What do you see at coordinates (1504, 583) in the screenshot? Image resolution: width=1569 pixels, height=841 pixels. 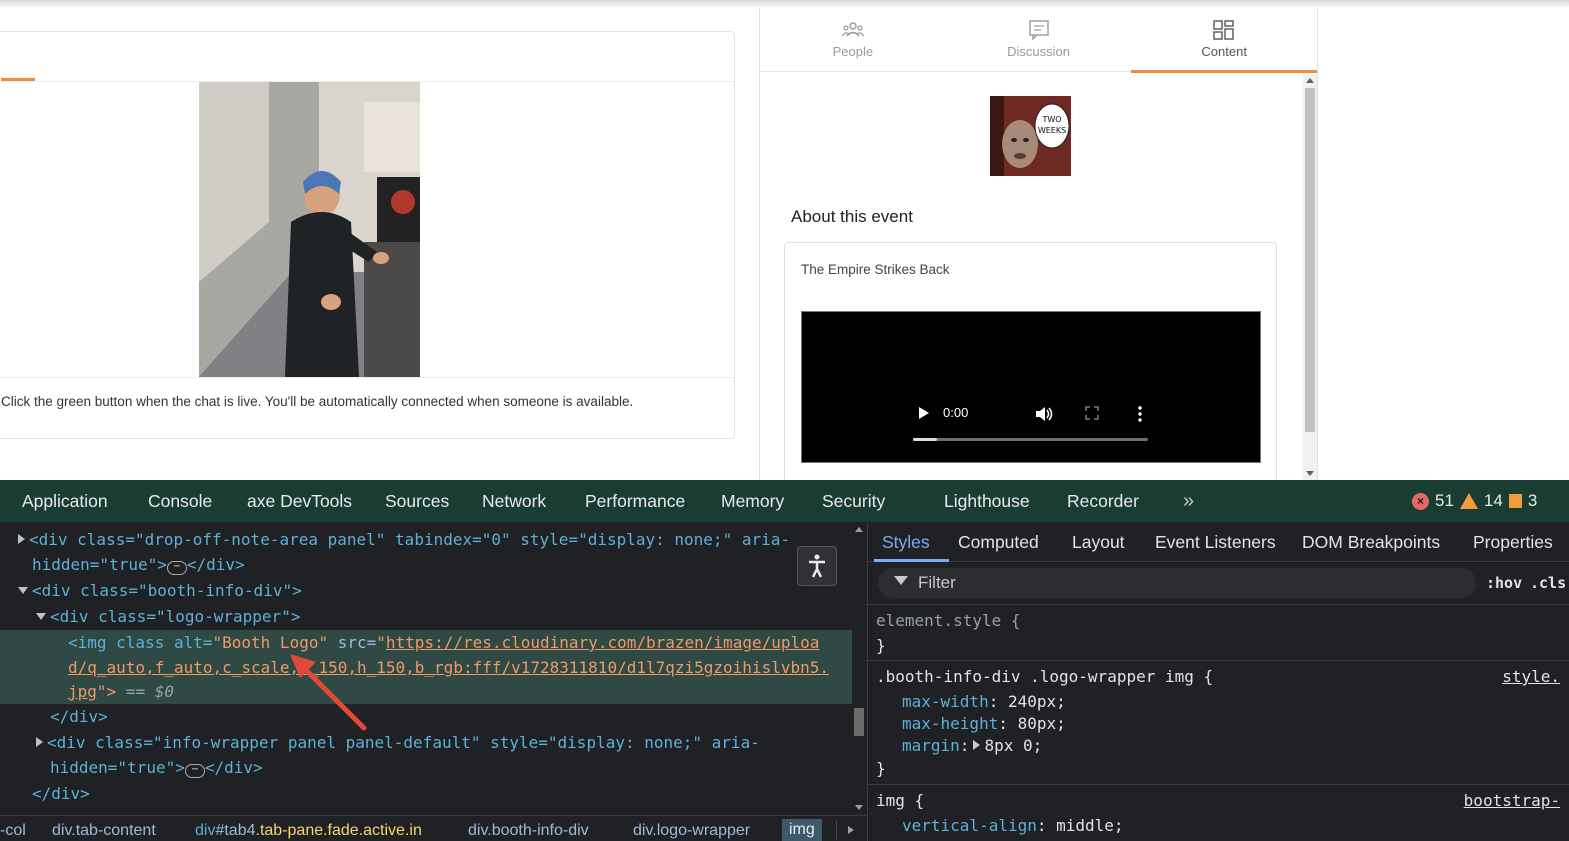 I see `hover-state-toggle: :hov` at bounding box center [1504, 583].